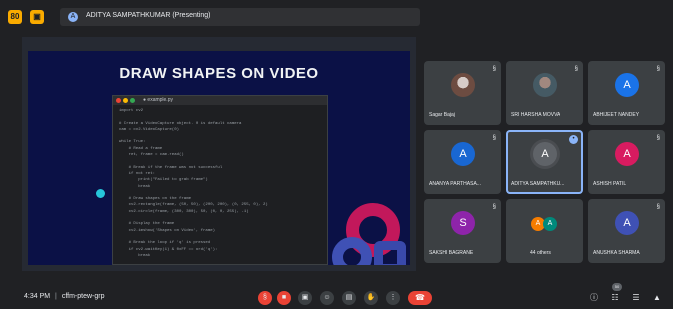 This screenshot has height=309, width=673. What do you see at coordinates (657, 298) in the screenshot?
I see `activities-icon: ▲` at bounding box center [657, 298].